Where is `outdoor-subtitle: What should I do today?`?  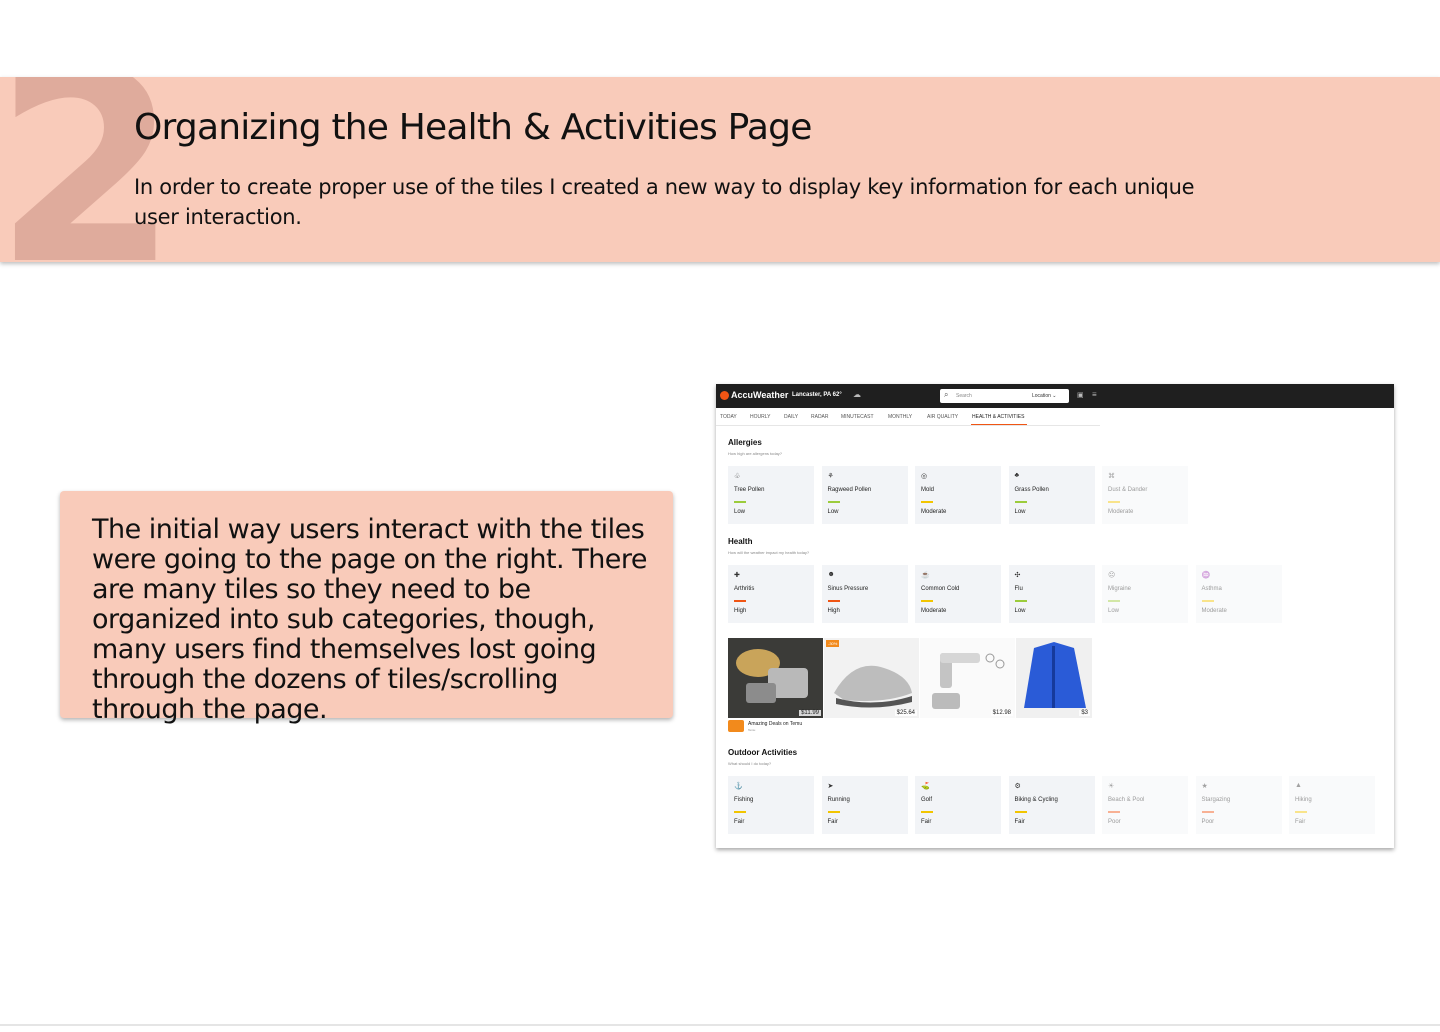 outdoor-subtitle: What should I do today? is located at coordinates (750, 763).